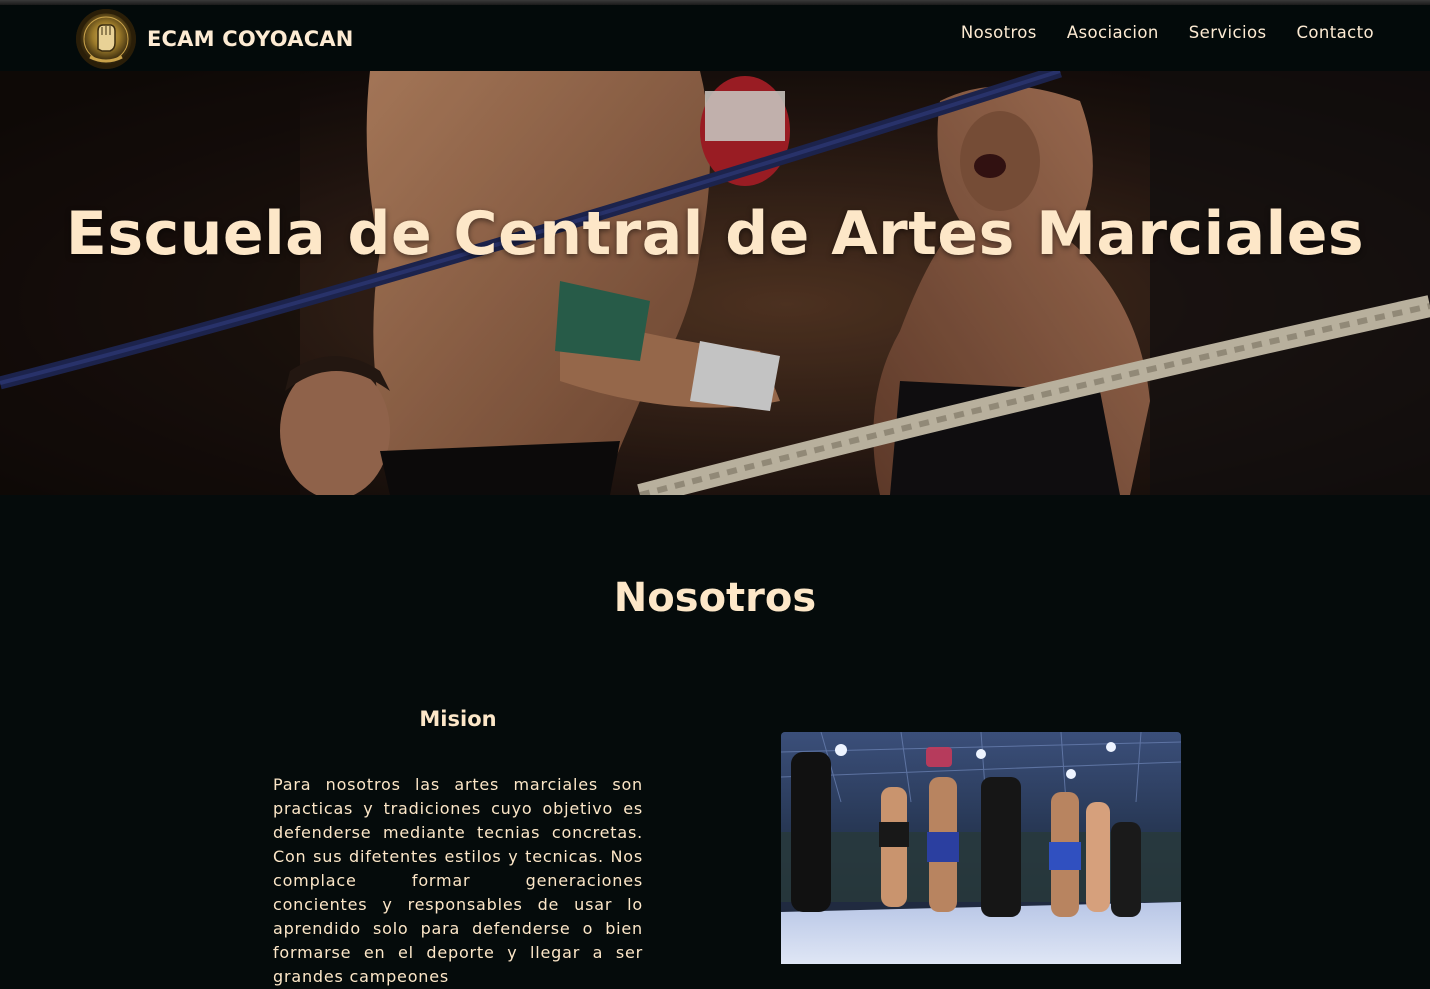 The height and width of the screenshot is (989, 1430). I want to click on nav-links: Nosotros Asociacion Servicios Contacto, so click(1152, 32).